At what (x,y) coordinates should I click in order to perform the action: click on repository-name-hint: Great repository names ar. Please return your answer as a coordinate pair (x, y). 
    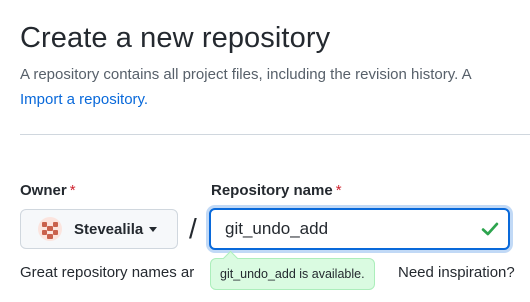
    Looking at the image, I should click on (107, 272).